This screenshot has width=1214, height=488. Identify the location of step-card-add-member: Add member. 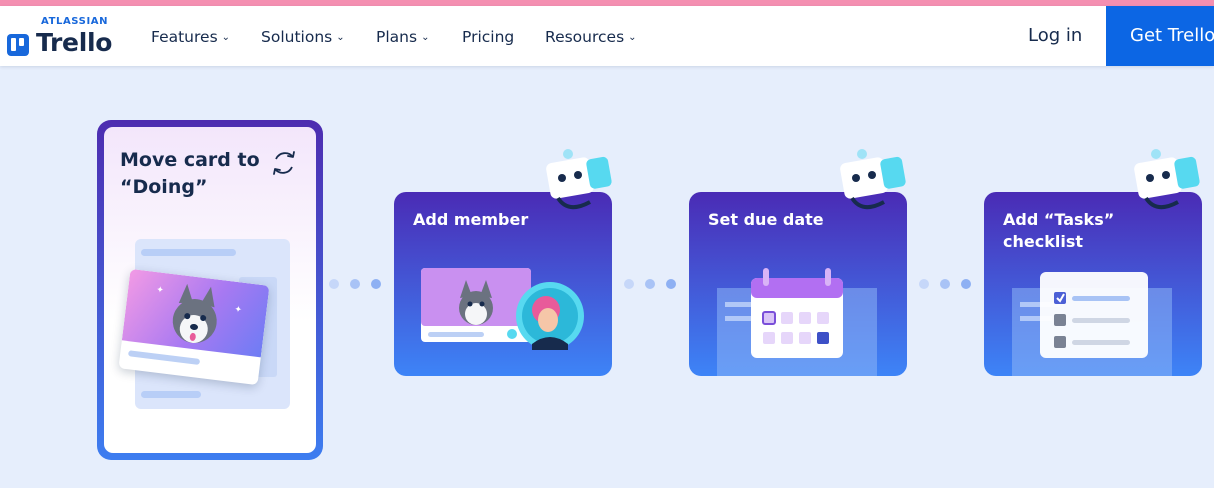
(503, 284).